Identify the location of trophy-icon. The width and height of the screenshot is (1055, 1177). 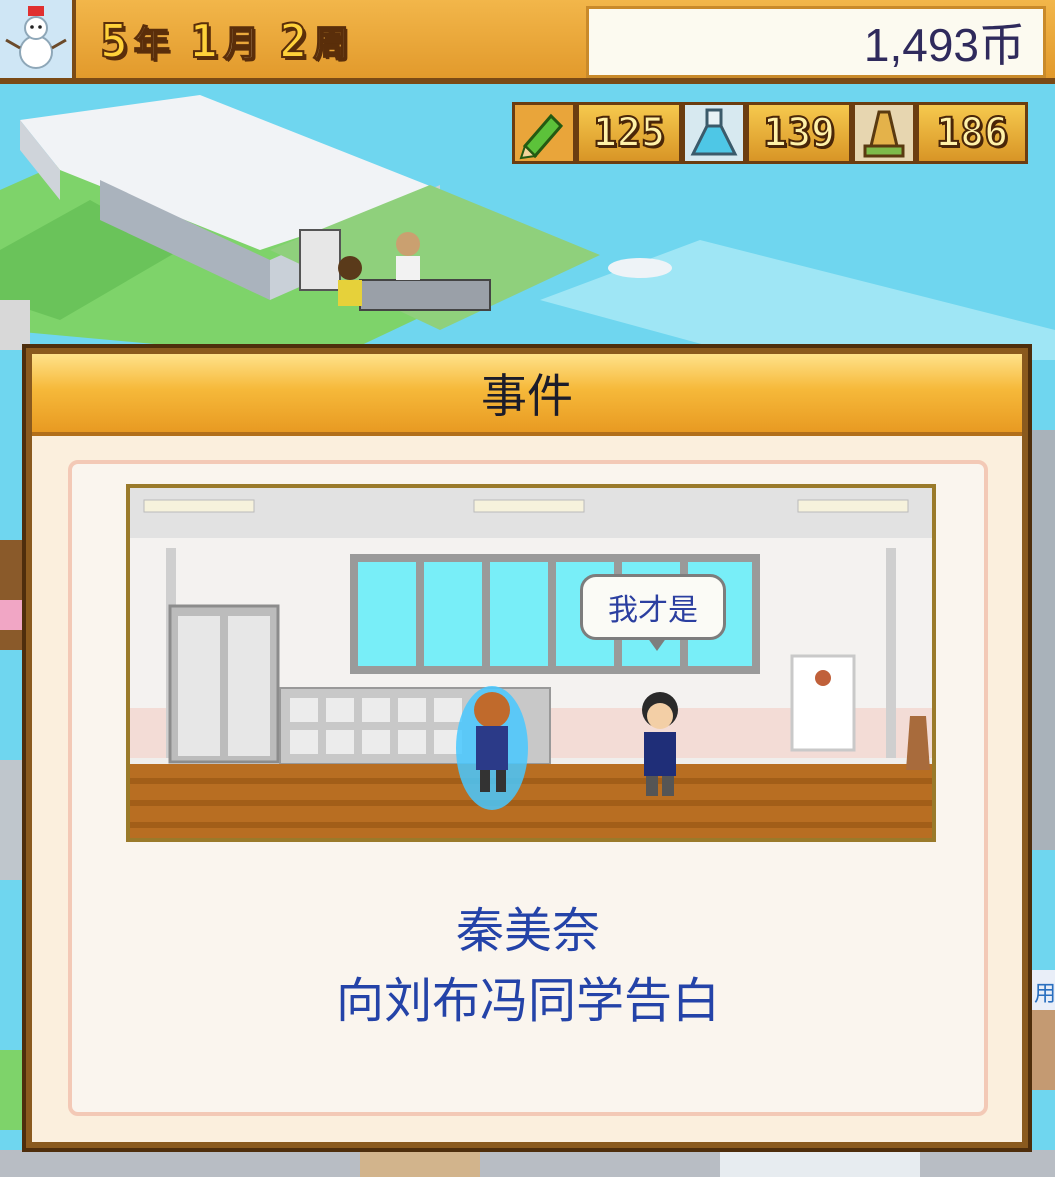
(884, 133).